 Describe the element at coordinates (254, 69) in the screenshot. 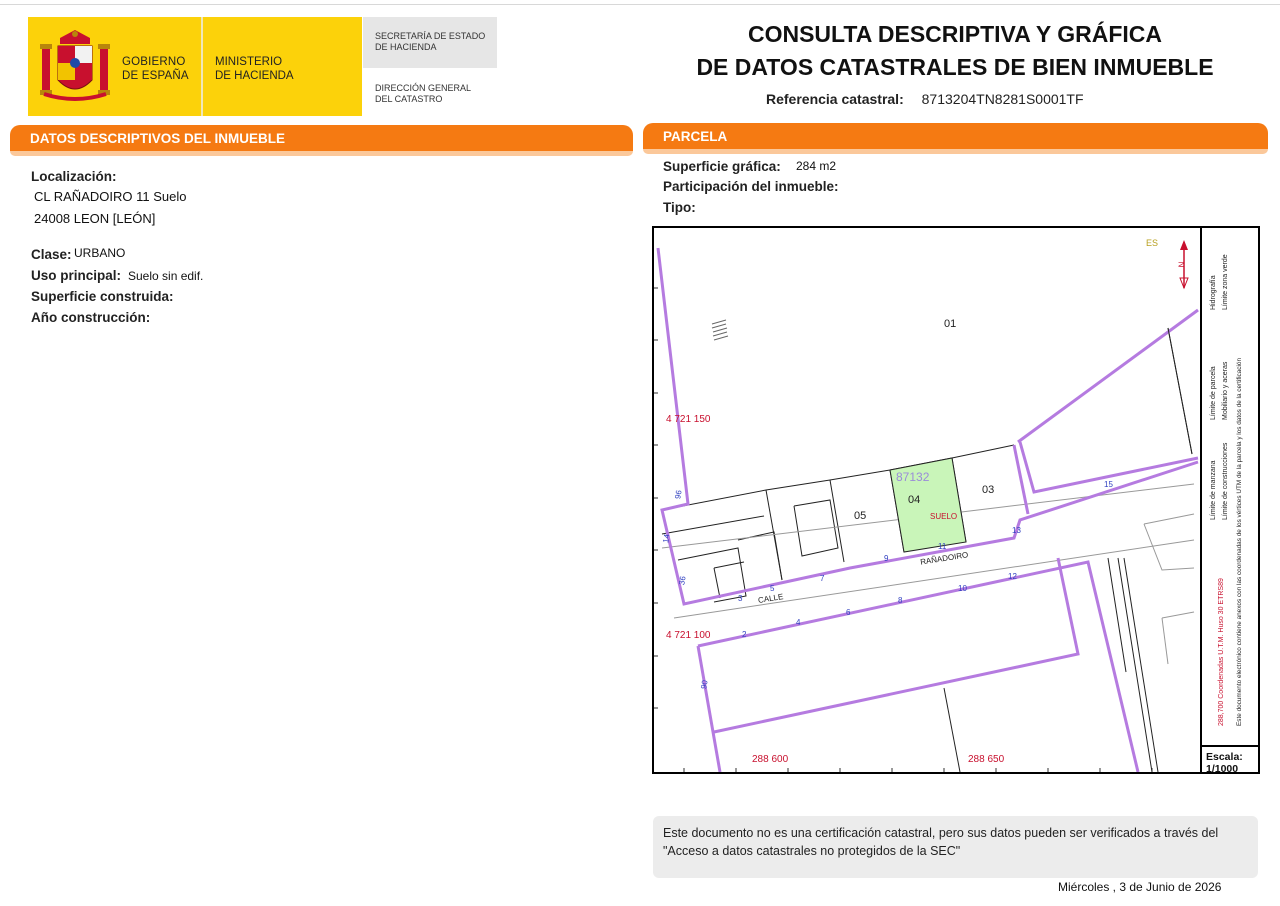

I see `ministerio-label: MINISTERIO DE HACIENDA` at that location.